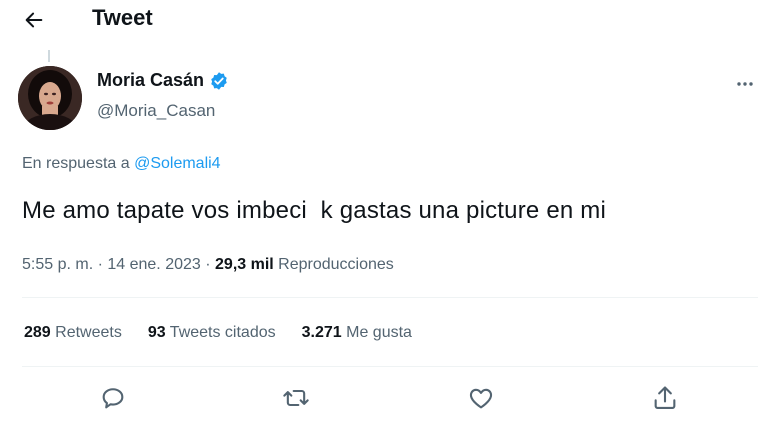 This screenshot has width=767, height=428. What do you see at coordinates (156, 111) in the screenshot?
I see `author-handle: @Moria_Casan` at bounding box center [156, 111].